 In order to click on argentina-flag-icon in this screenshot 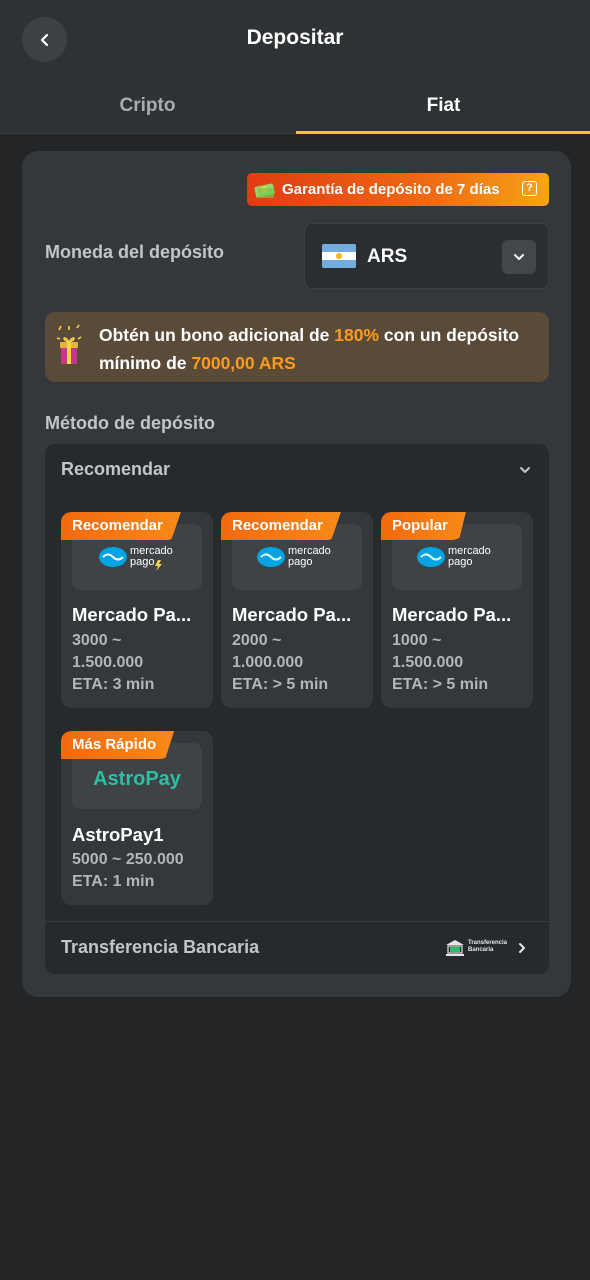, I will do `click(339, 256)`.